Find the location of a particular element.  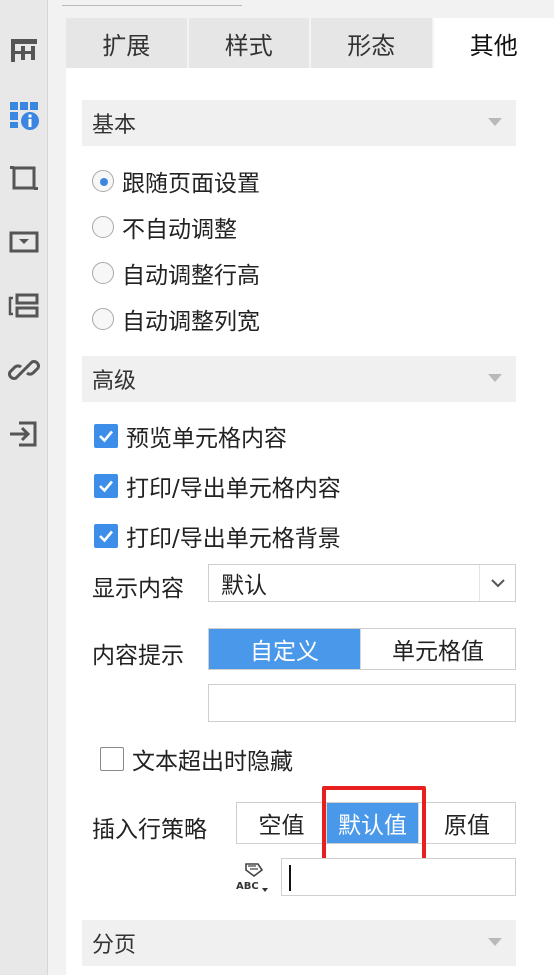

display-content-select: 默认 is located at coordinates (362, 583).